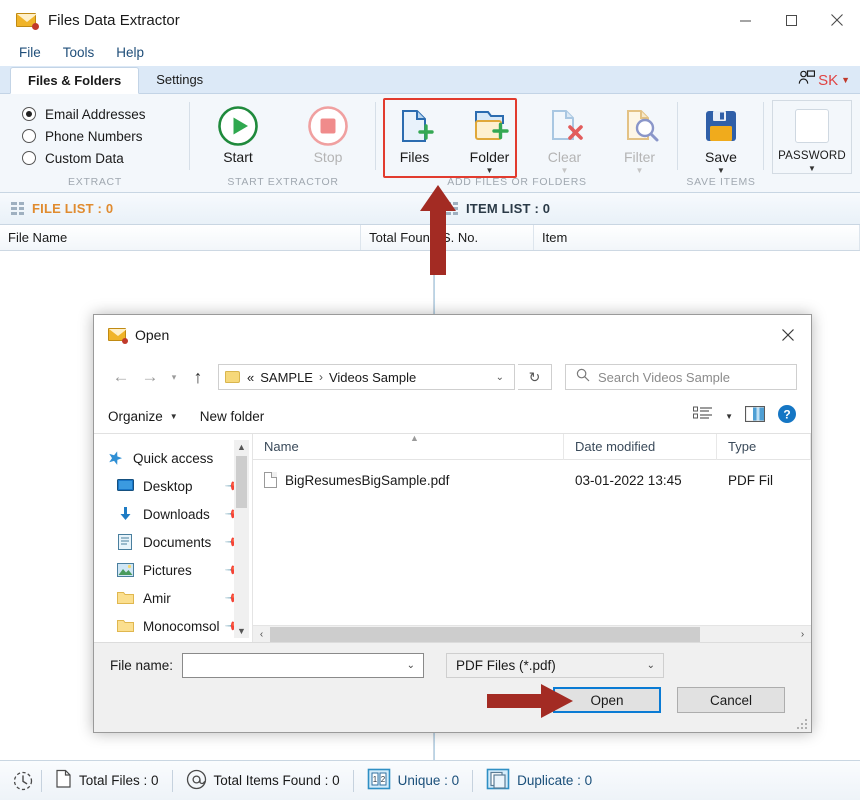 The width and height of the screenshot is (860, 800). What do you see at coordinates (498, 780) in the screenshot?
I see `duplicate-icon` at bounding box center [498, 780].